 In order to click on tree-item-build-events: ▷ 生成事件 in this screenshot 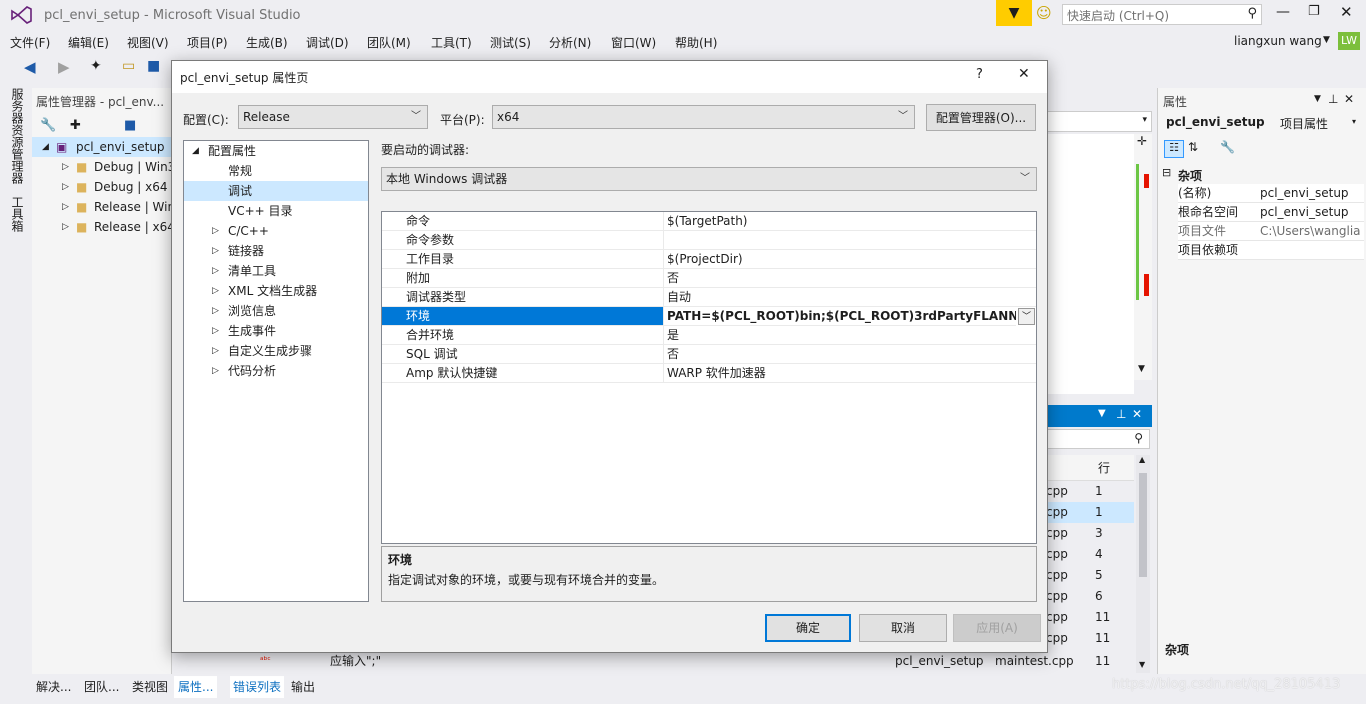, I will do `click(276, 331)`.